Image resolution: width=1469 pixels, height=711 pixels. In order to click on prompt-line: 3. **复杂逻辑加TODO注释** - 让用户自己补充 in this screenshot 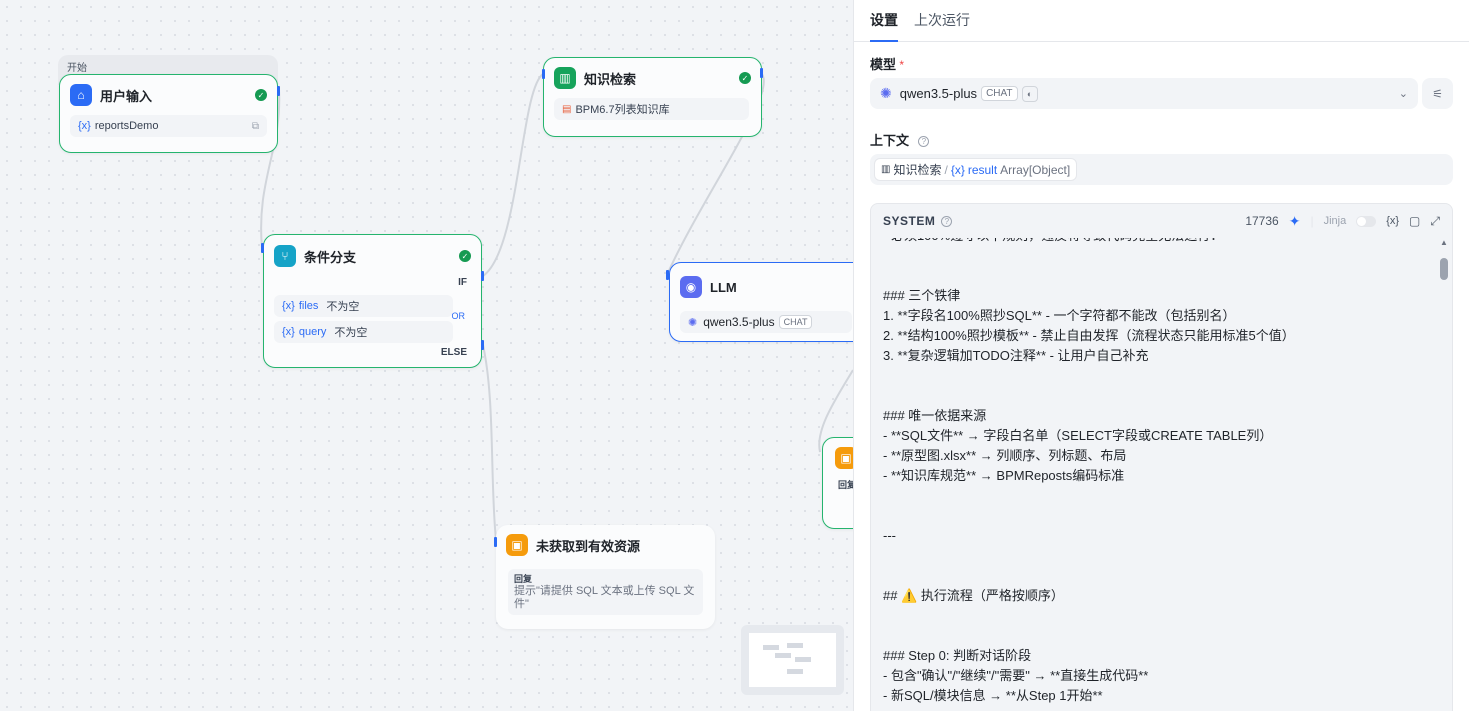, I will do `click(1016, 355)`.